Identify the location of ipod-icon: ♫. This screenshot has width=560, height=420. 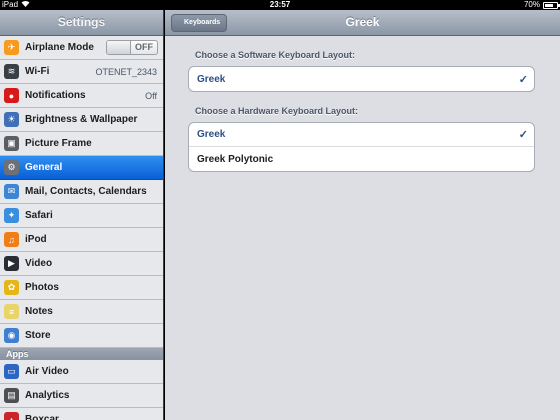
(11, 239).